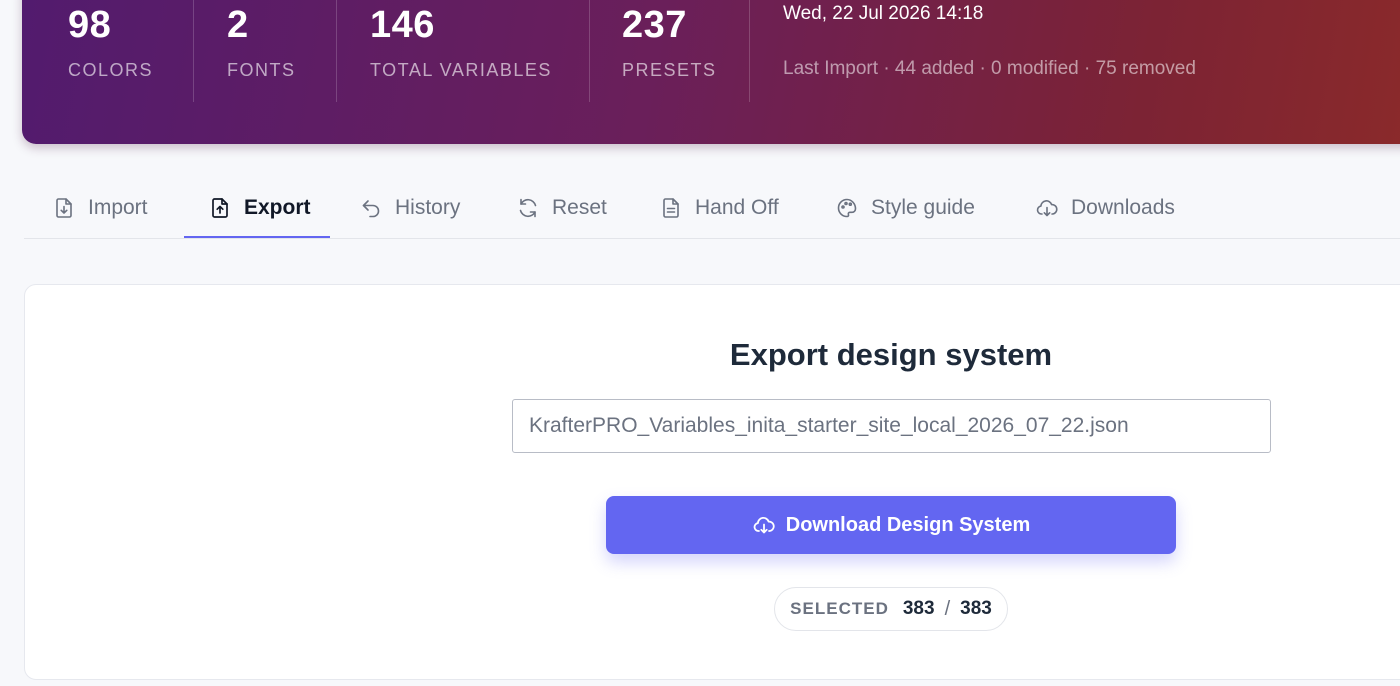 This screenshot has width=1400, height=686. I want to click on tab-reset: Reset, so click(561, 208).